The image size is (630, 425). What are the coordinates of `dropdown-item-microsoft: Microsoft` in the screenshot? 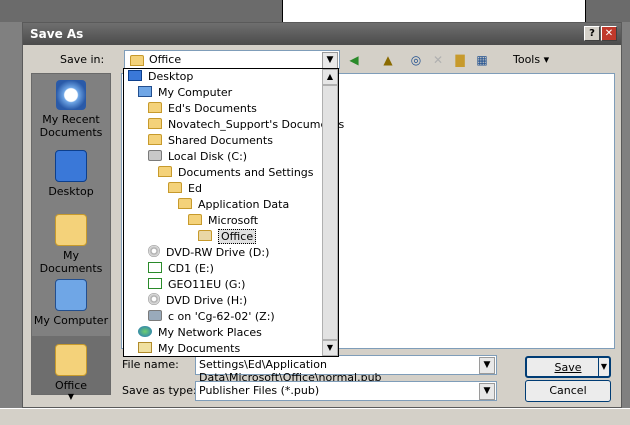 It's located at (223, 221).